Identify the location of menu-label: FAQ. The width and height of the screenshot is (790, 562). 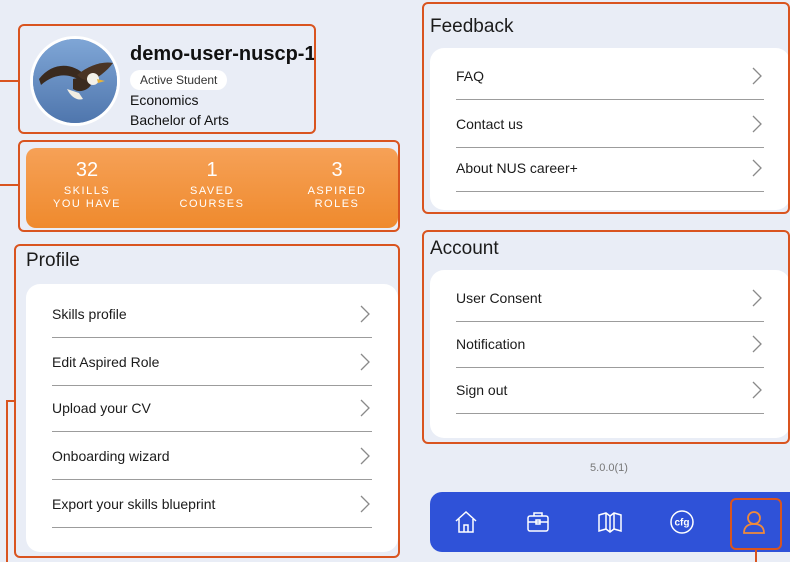
(470, 75).